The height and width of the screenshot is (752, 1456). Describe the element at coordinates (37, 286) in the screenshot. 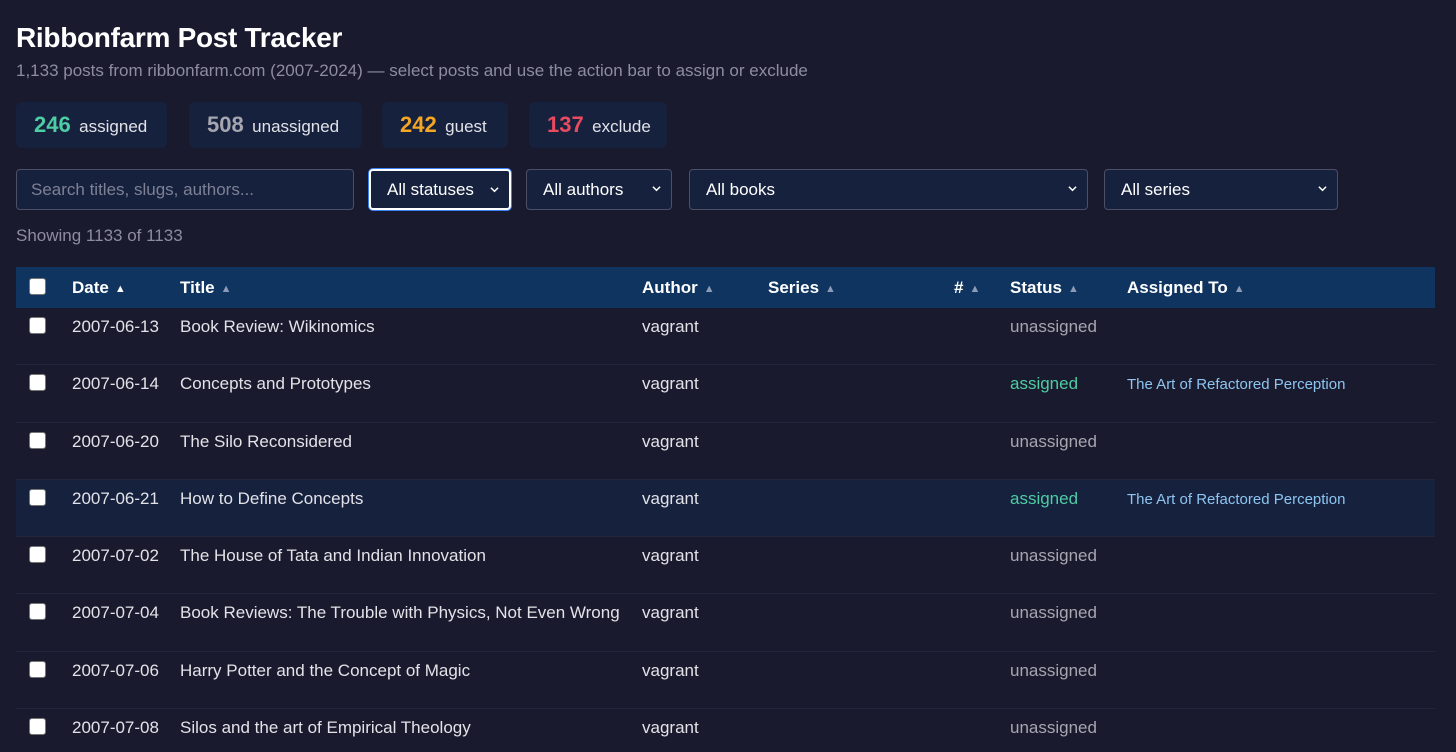

I see `select-all-checkbox` at that location.